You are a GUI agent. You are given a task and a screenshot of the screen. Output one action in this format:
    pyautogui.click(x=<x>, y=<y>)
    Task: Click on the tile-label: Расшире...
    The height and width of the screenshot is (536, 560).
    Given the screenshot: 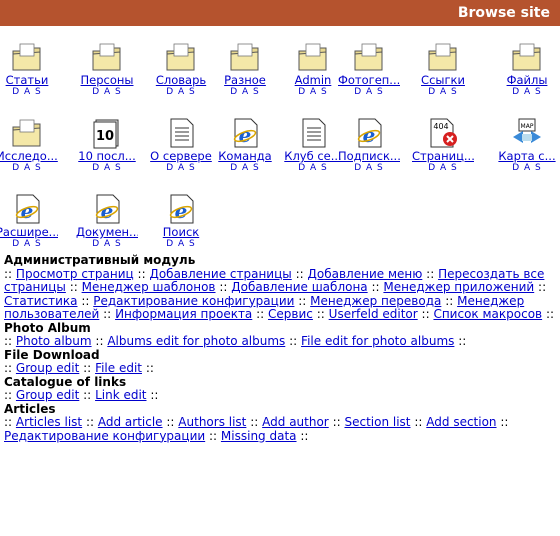 What is the action you would take?
    pyautogui.click(x=29, y=232)
    